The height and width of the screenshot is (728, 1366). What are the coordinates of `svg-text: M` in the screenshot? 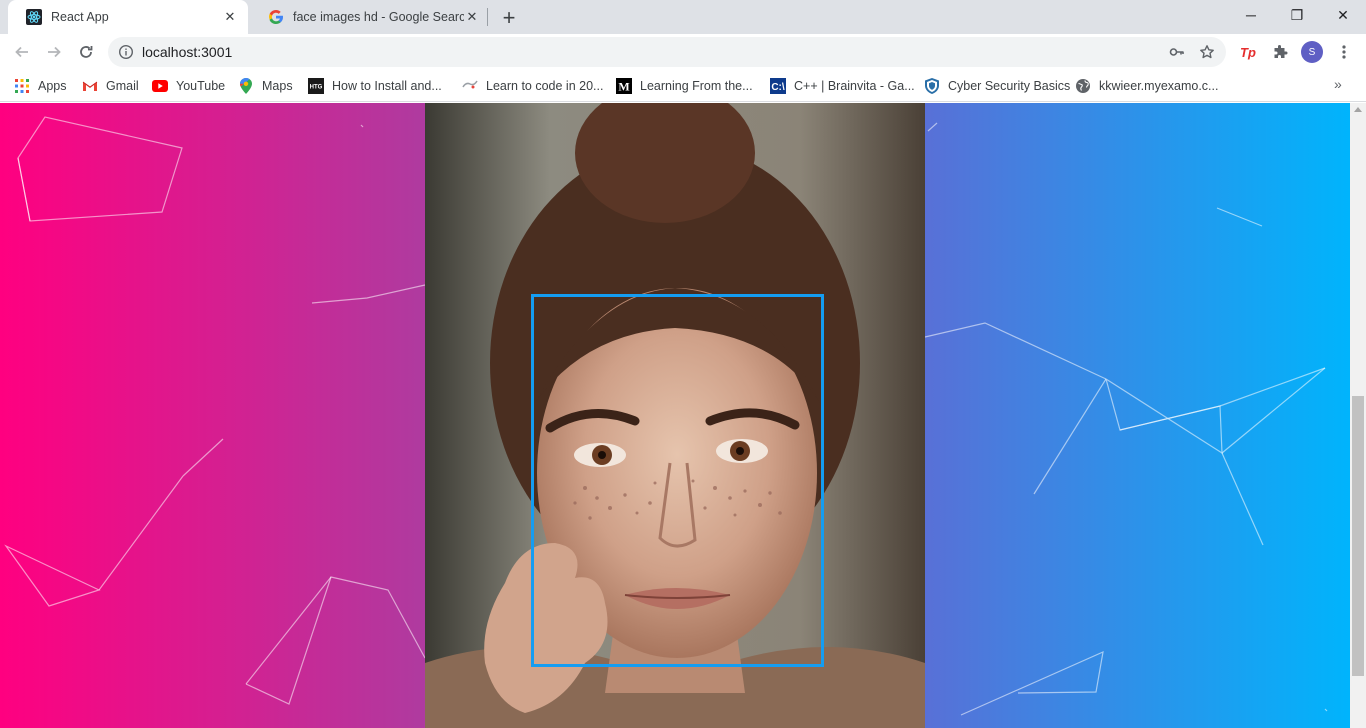 It's located at (623, 87).